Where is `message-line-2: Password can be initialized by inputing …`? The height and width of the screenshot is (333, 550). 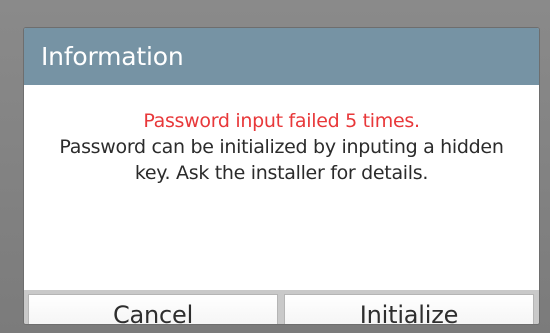
message-line-2: Password can be initialized by inputing … is located at coordinates (281, 147).